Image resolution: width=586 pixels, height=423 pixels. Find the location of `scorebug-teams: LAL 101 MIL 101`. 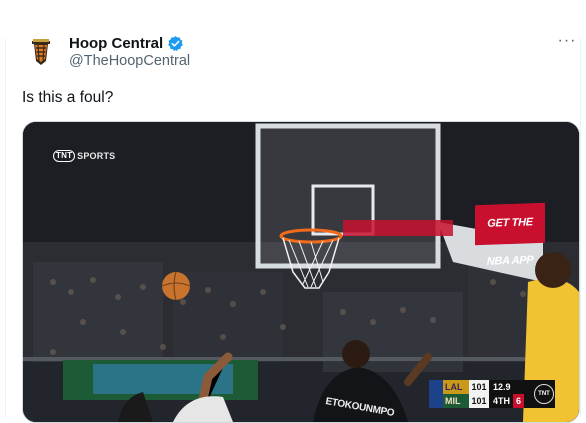

scorebug-teams: LAL 101 MIL 101 is located at coordinates (466, 394).